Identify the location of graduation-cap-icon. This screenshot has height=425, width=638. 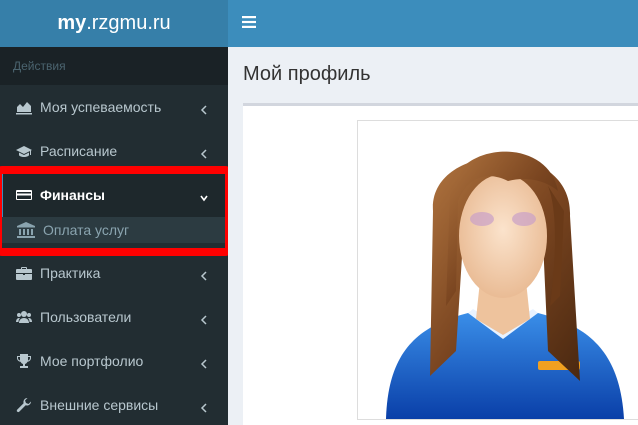
(24, 151).